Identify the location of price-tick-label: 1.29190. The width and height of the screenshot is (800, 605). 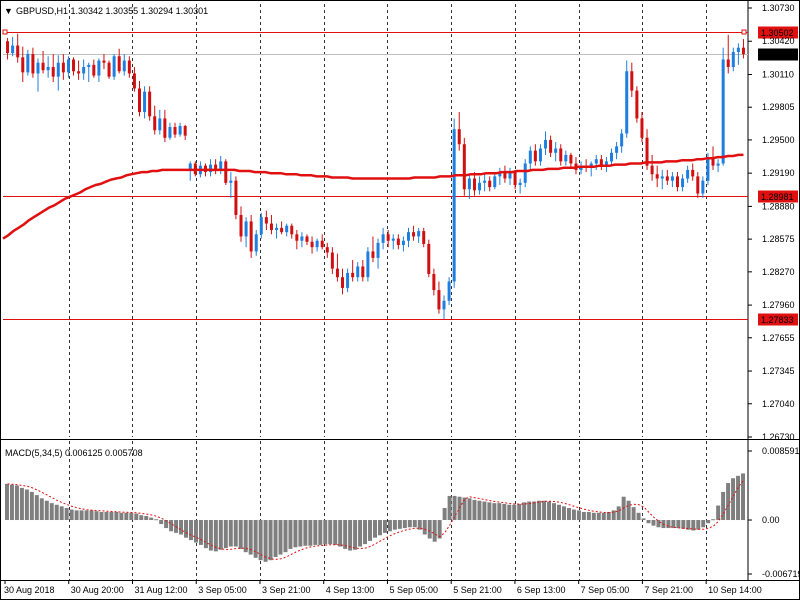
(778, 173).